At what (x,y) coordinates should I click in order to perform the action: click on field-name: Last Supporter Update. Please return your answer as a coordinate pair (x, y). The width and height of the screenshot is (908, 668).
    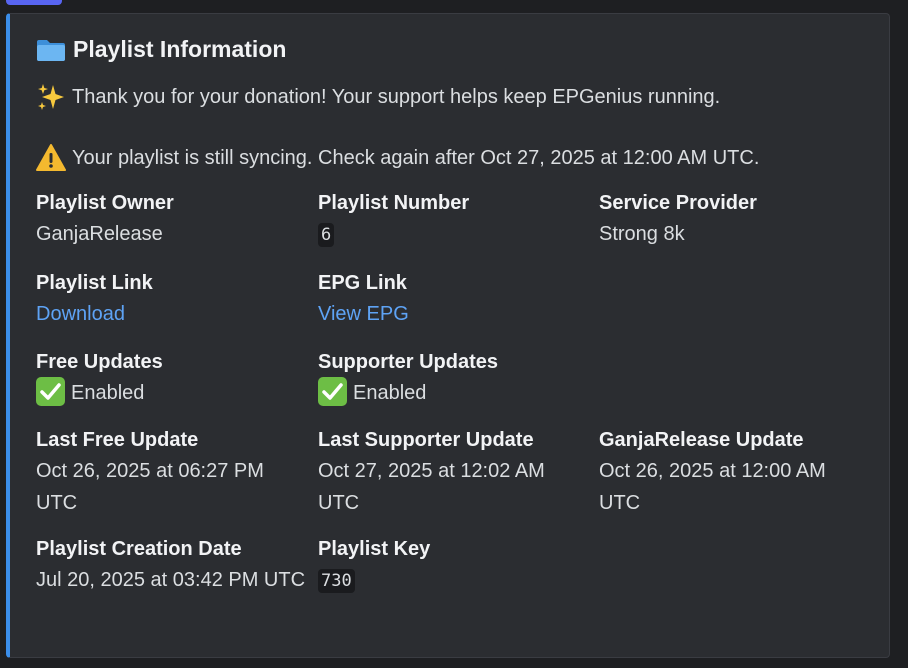
    Looking at the image, I should click on (426, 440).